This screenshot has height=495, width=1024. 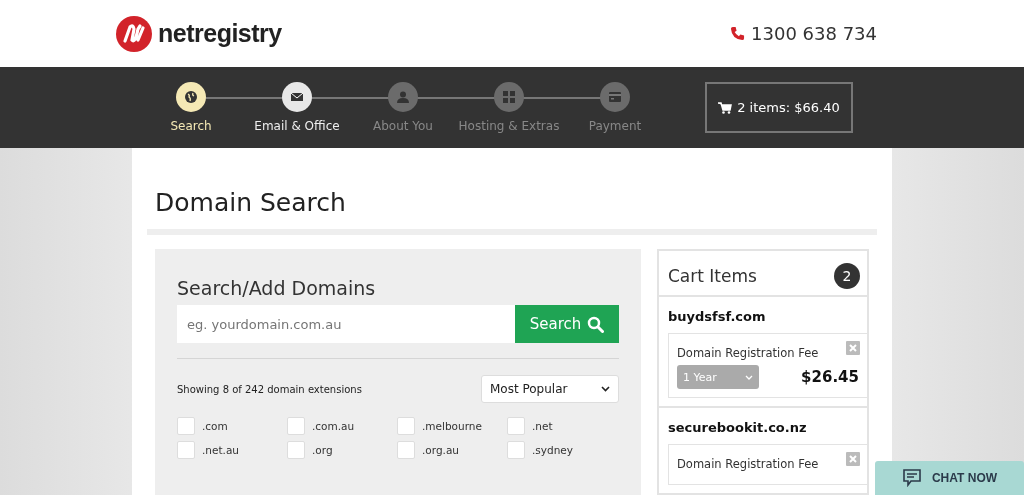 I want to click on envelope-icon, so click(x=297, y=97).